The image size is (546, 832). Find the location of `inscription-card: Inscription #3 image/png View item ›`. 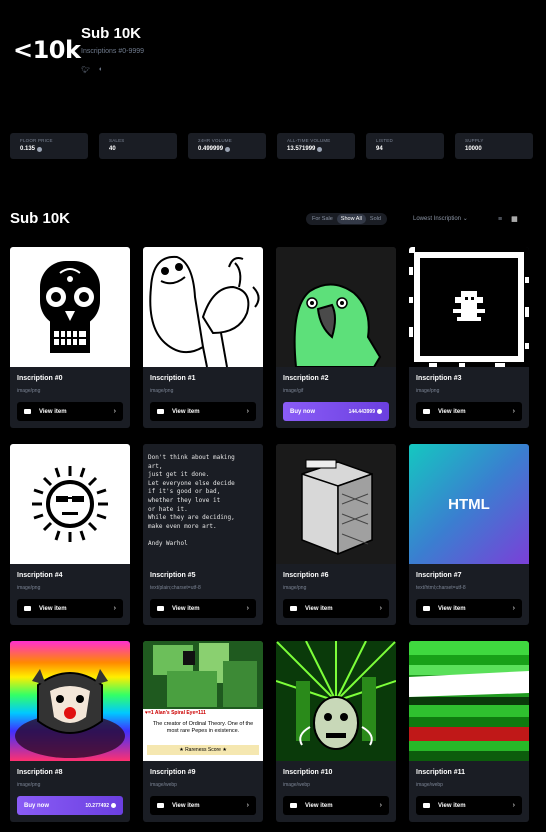

inscription-card: Inscription #3 image/png View item › is located at coordinates (469, 337).